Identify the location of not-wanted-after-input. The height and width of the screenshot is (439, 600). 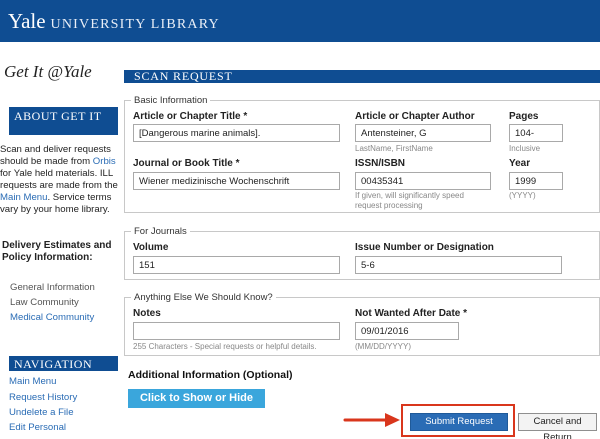
(407, 331).